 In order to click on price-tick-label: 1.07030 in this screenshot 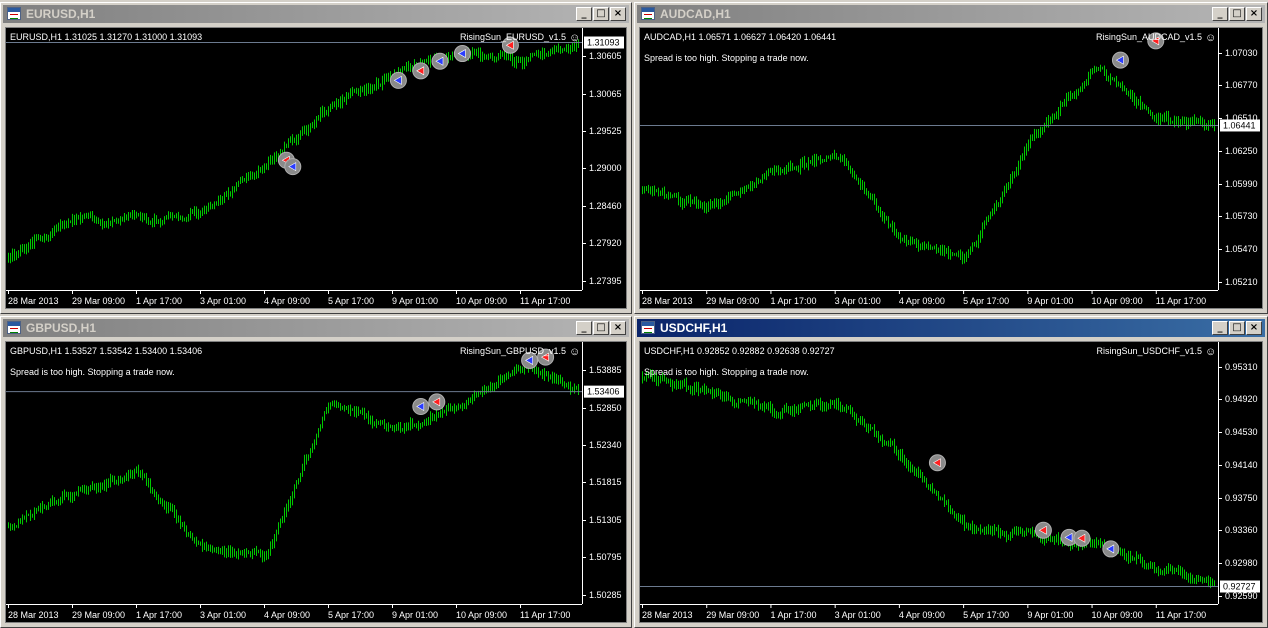, I will do `click(1241, 53)`.